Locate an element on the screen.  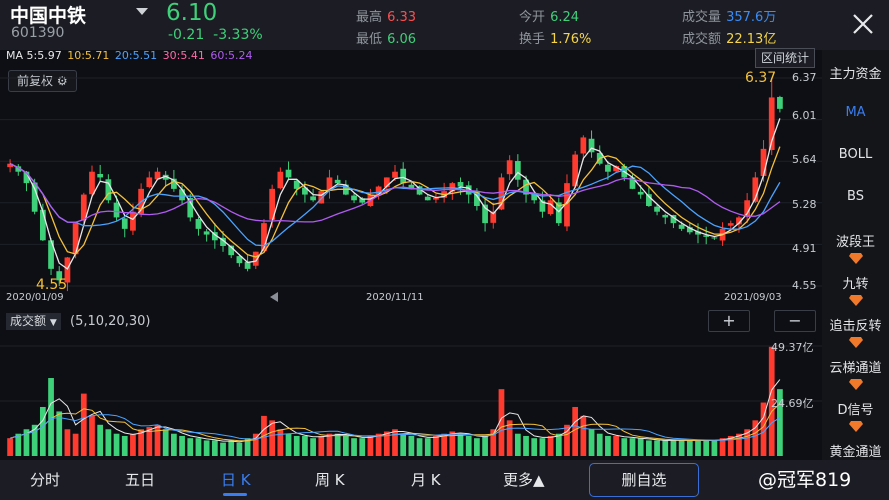
min-price-label: 4.55 is located at coordinates (52, 285).